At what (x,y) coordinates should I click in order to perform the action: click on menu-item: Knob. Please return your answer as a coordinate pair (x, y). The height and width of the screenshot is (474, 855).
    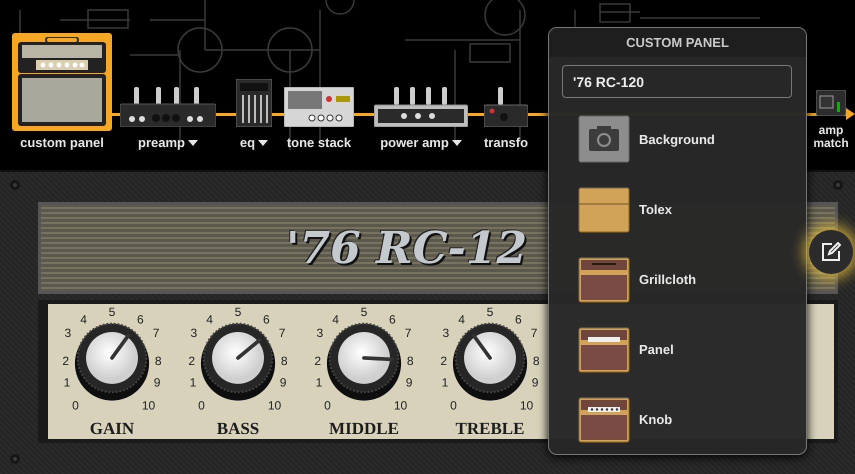
    Looking at the image, I should click on (677, 419).